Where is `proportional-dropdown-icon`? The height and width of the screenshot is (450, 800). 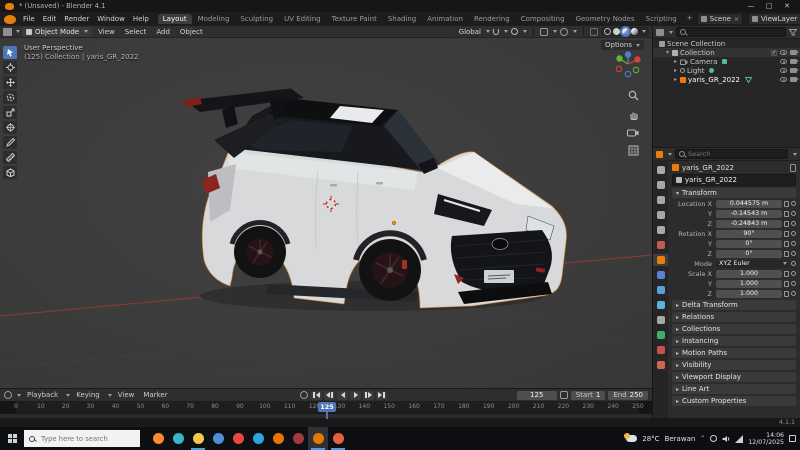
proportional-dropdown-icon is located at coordinates (525, 31).